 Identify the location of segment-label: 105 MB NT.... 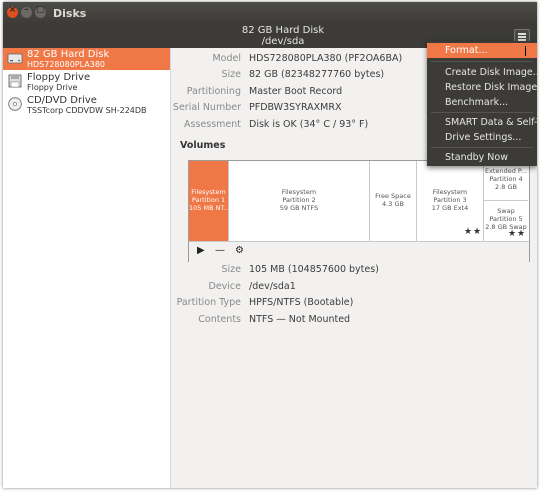
(208, 208).